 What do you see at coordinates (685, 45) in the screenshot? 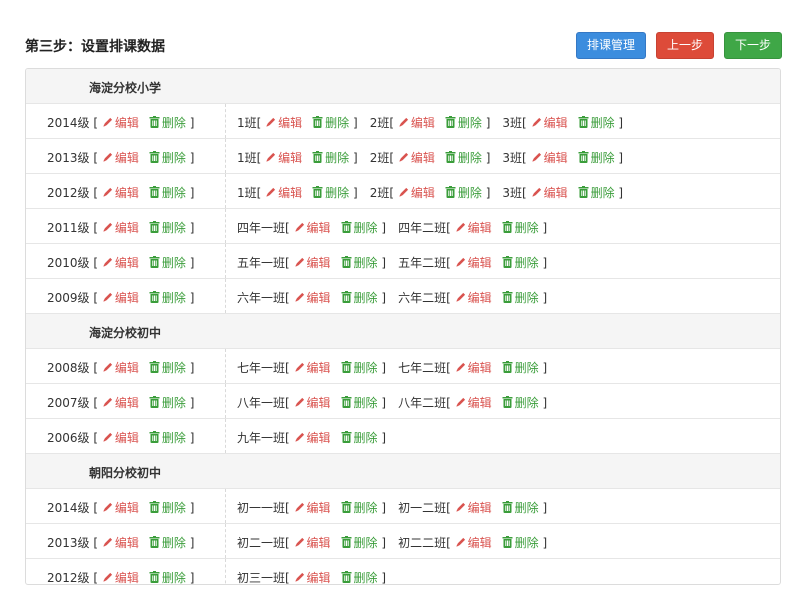
I see `prev-step-button: 上一步` at bounding box center [685, 45].